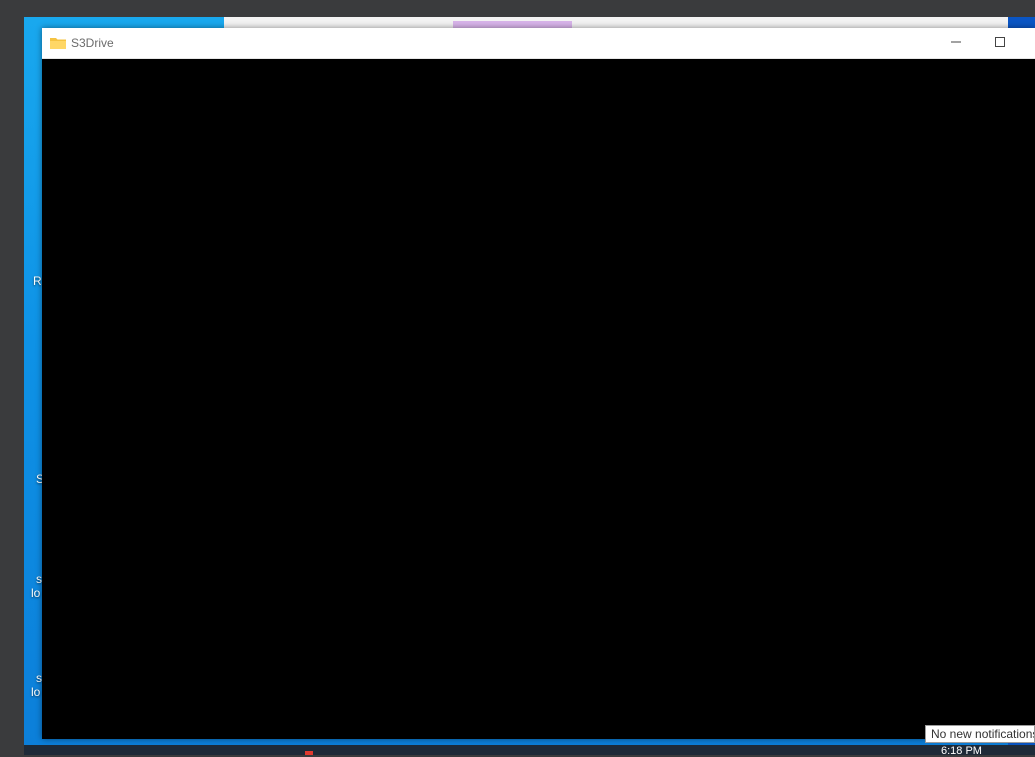 The width and height of the screenshot is (1035, 757). What do you see at coordinates (961, 751) in the screenshot?
I see `taskbar-clock: 6:18 PM` at bounding box center [961, 751].